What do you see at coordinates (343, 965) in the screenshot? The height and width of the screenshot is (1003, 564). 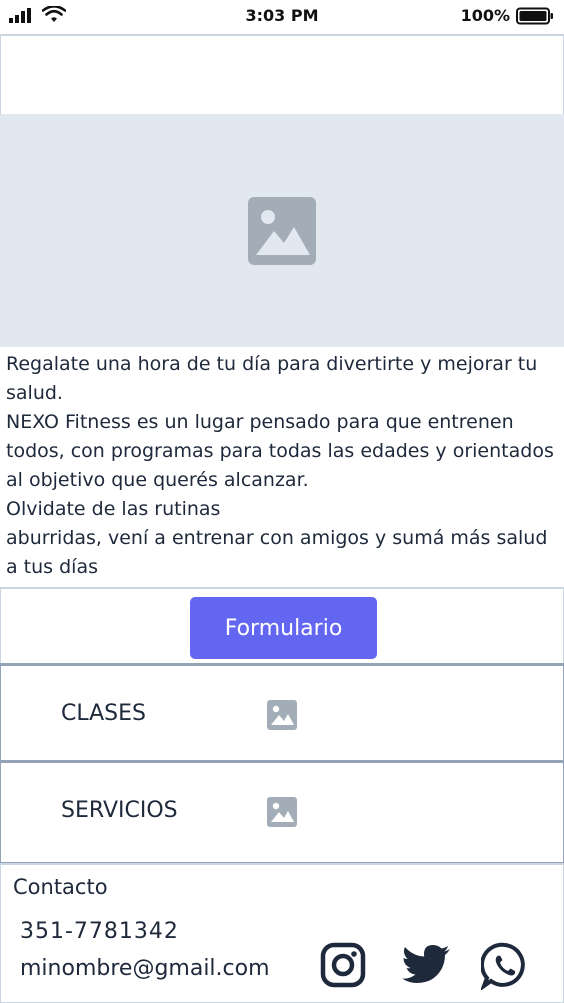 I see `instagram-icon` at bounding box center [343, 965].